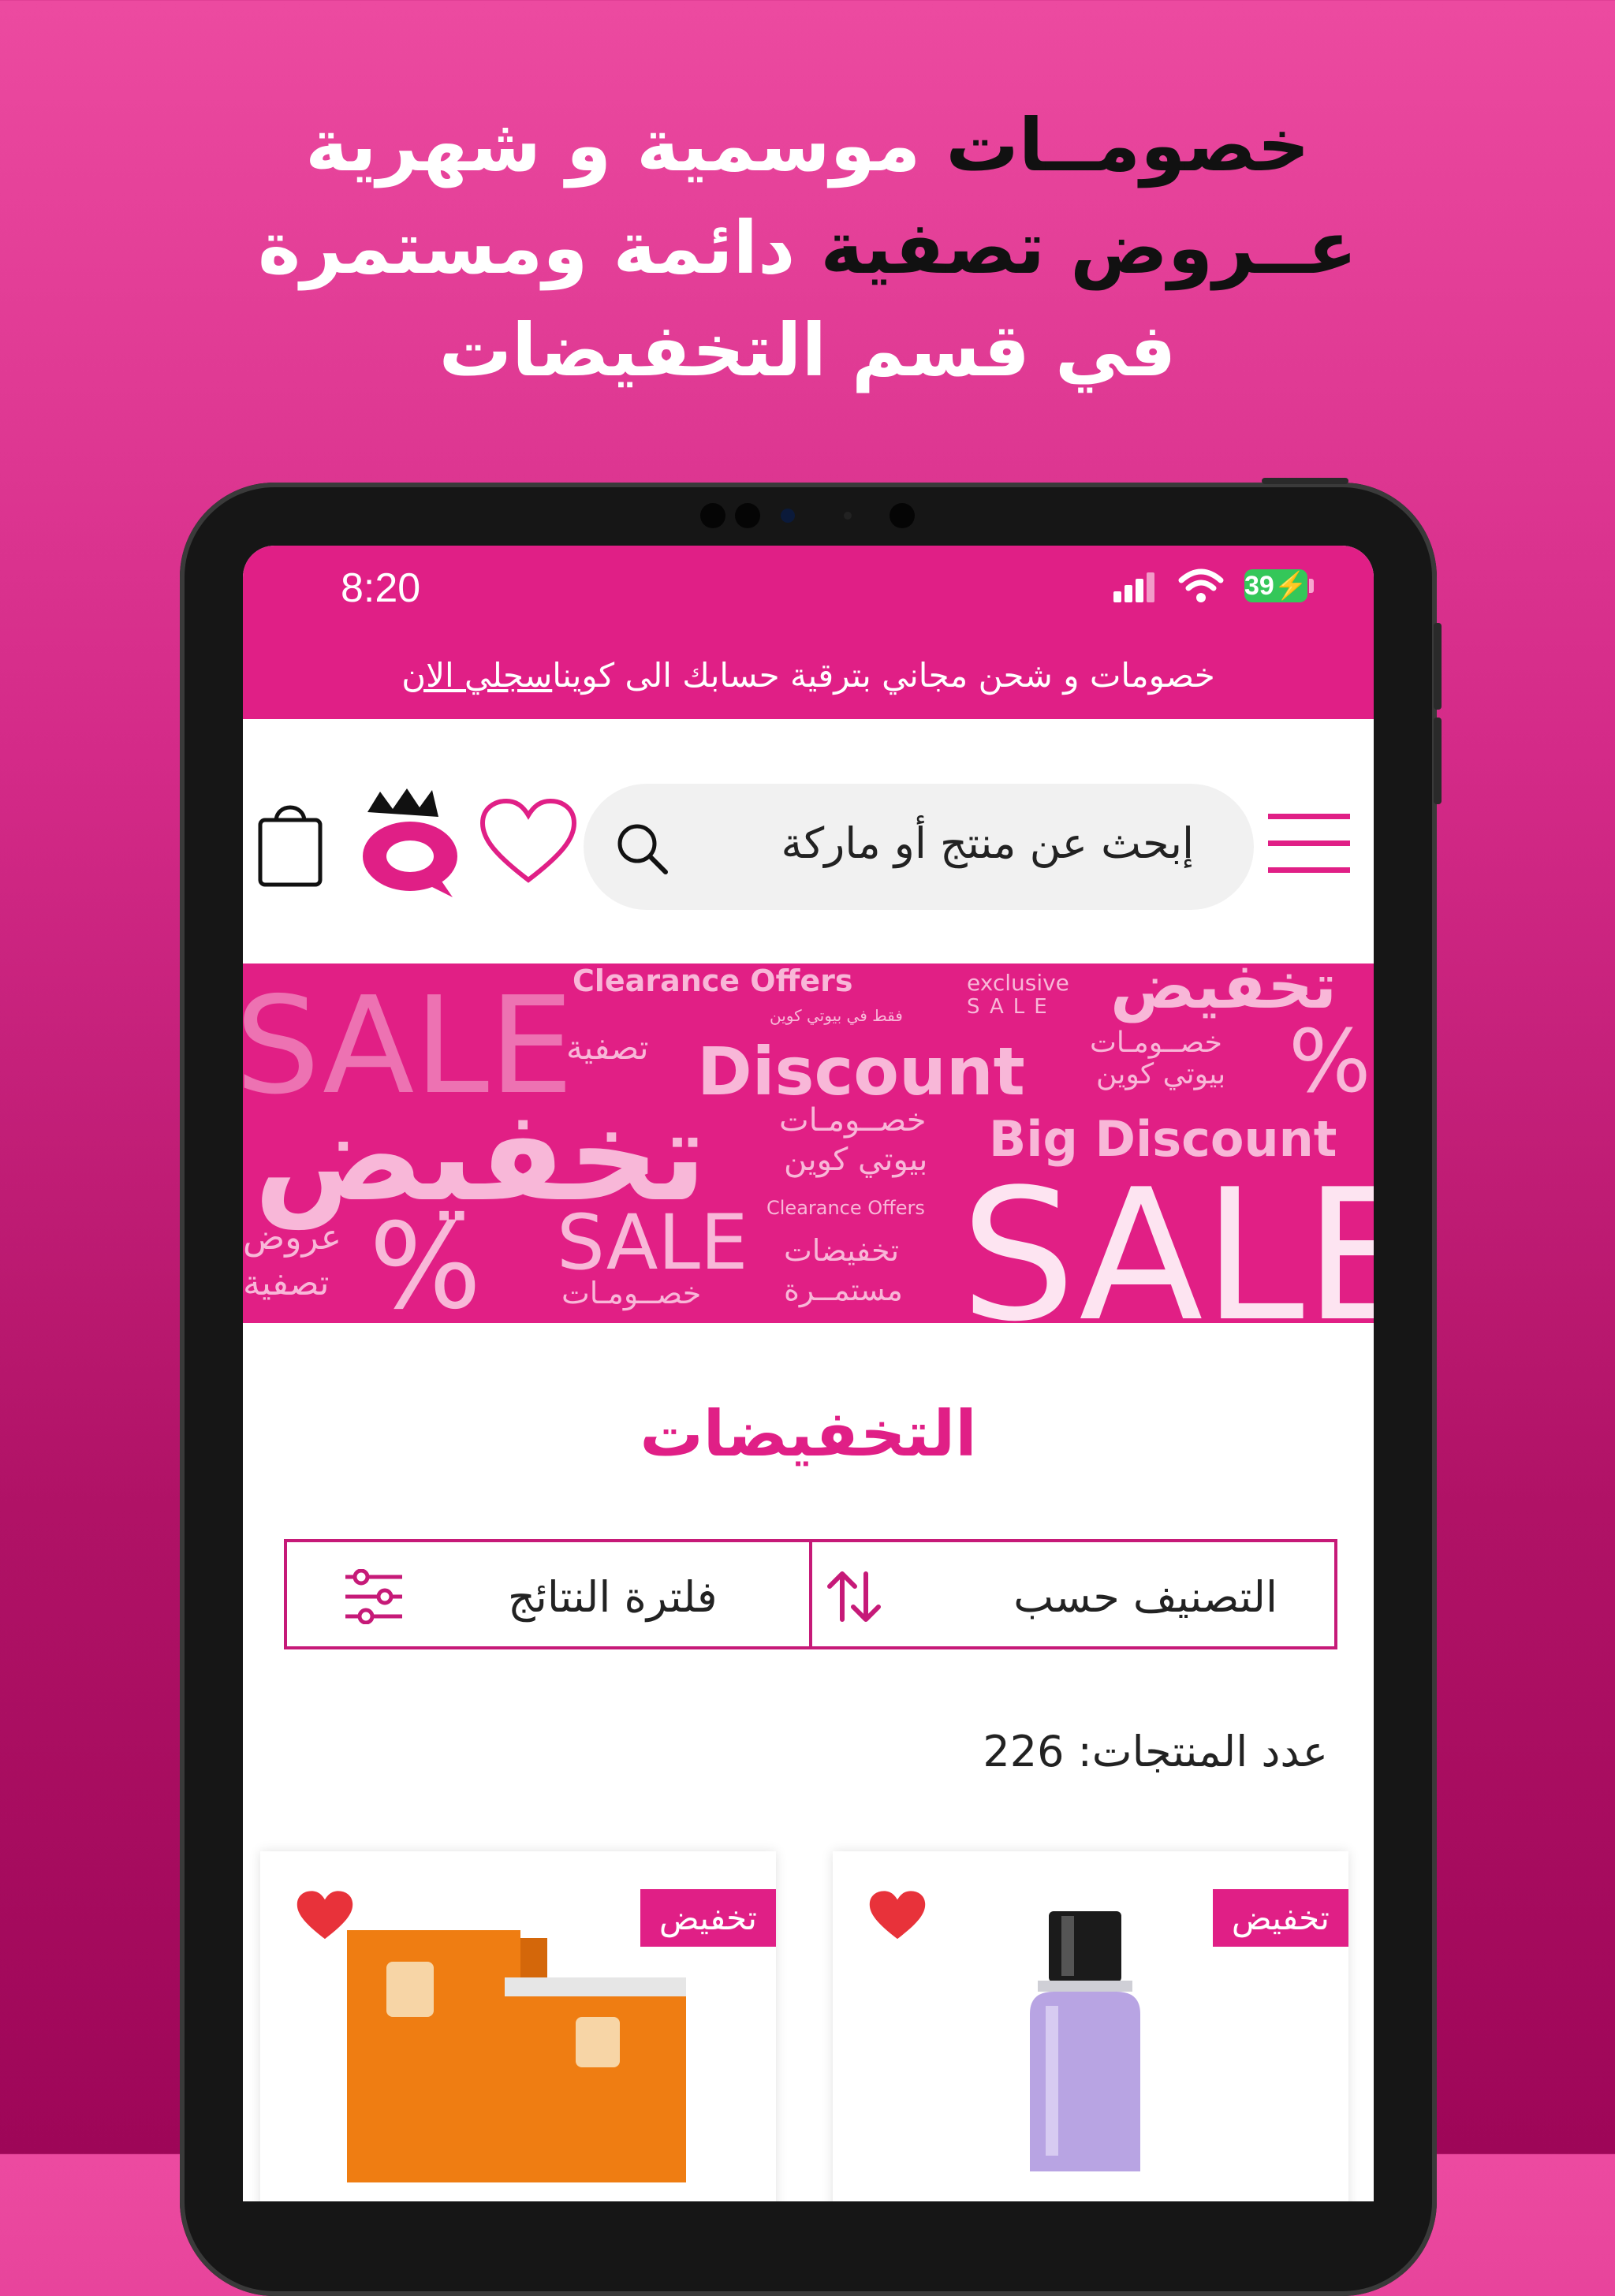 Image resolution: width=1615 pixels, height=2296 pixels. What do you see at coordinates (1089, 248) in the screenshot?
I see `headline-highlight: عــروض تصفية` at bounding box center [1089, 248].